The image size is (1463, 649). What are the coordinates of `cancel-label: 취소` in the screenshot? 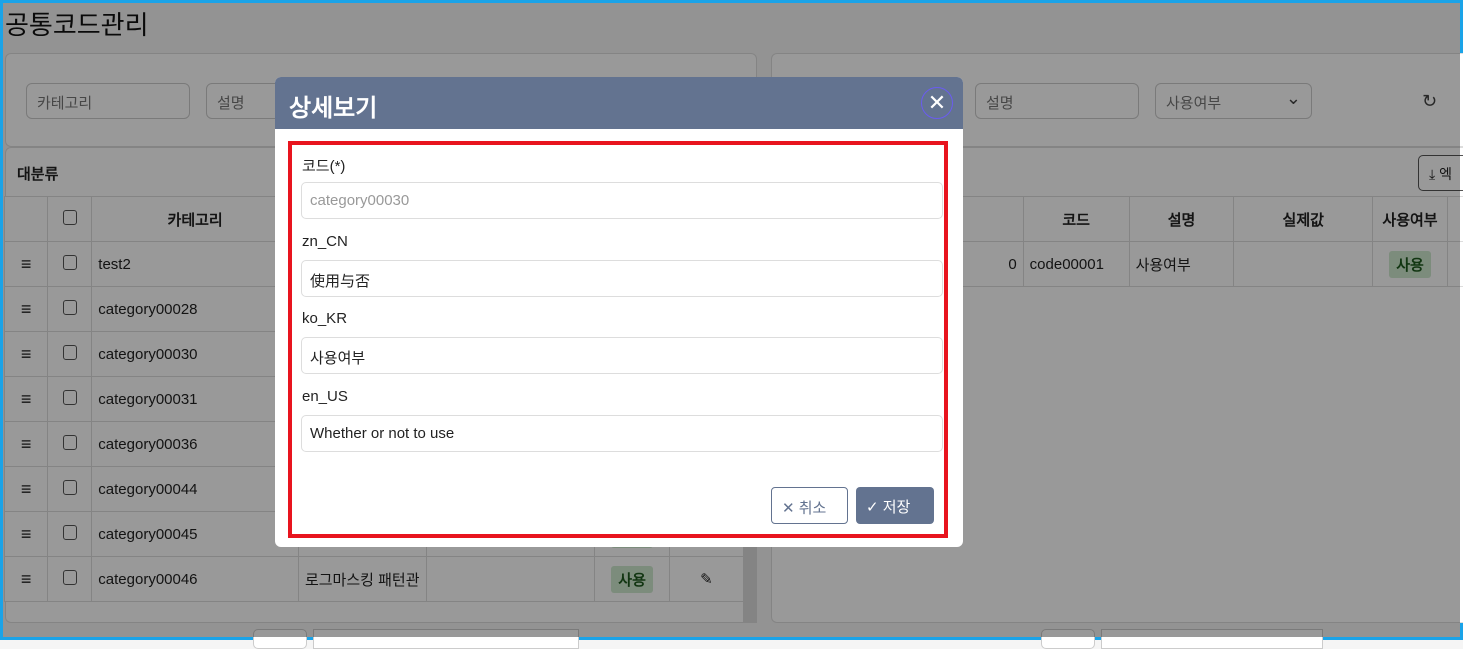 It's located at (813, 508).